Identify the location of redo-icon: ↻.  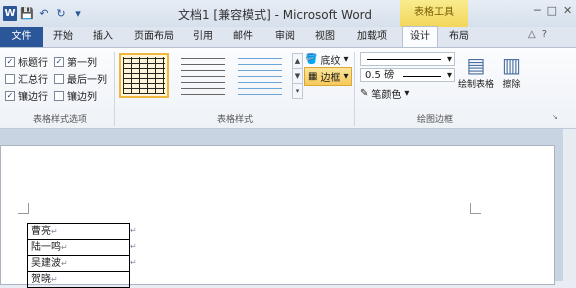
(61, 14).